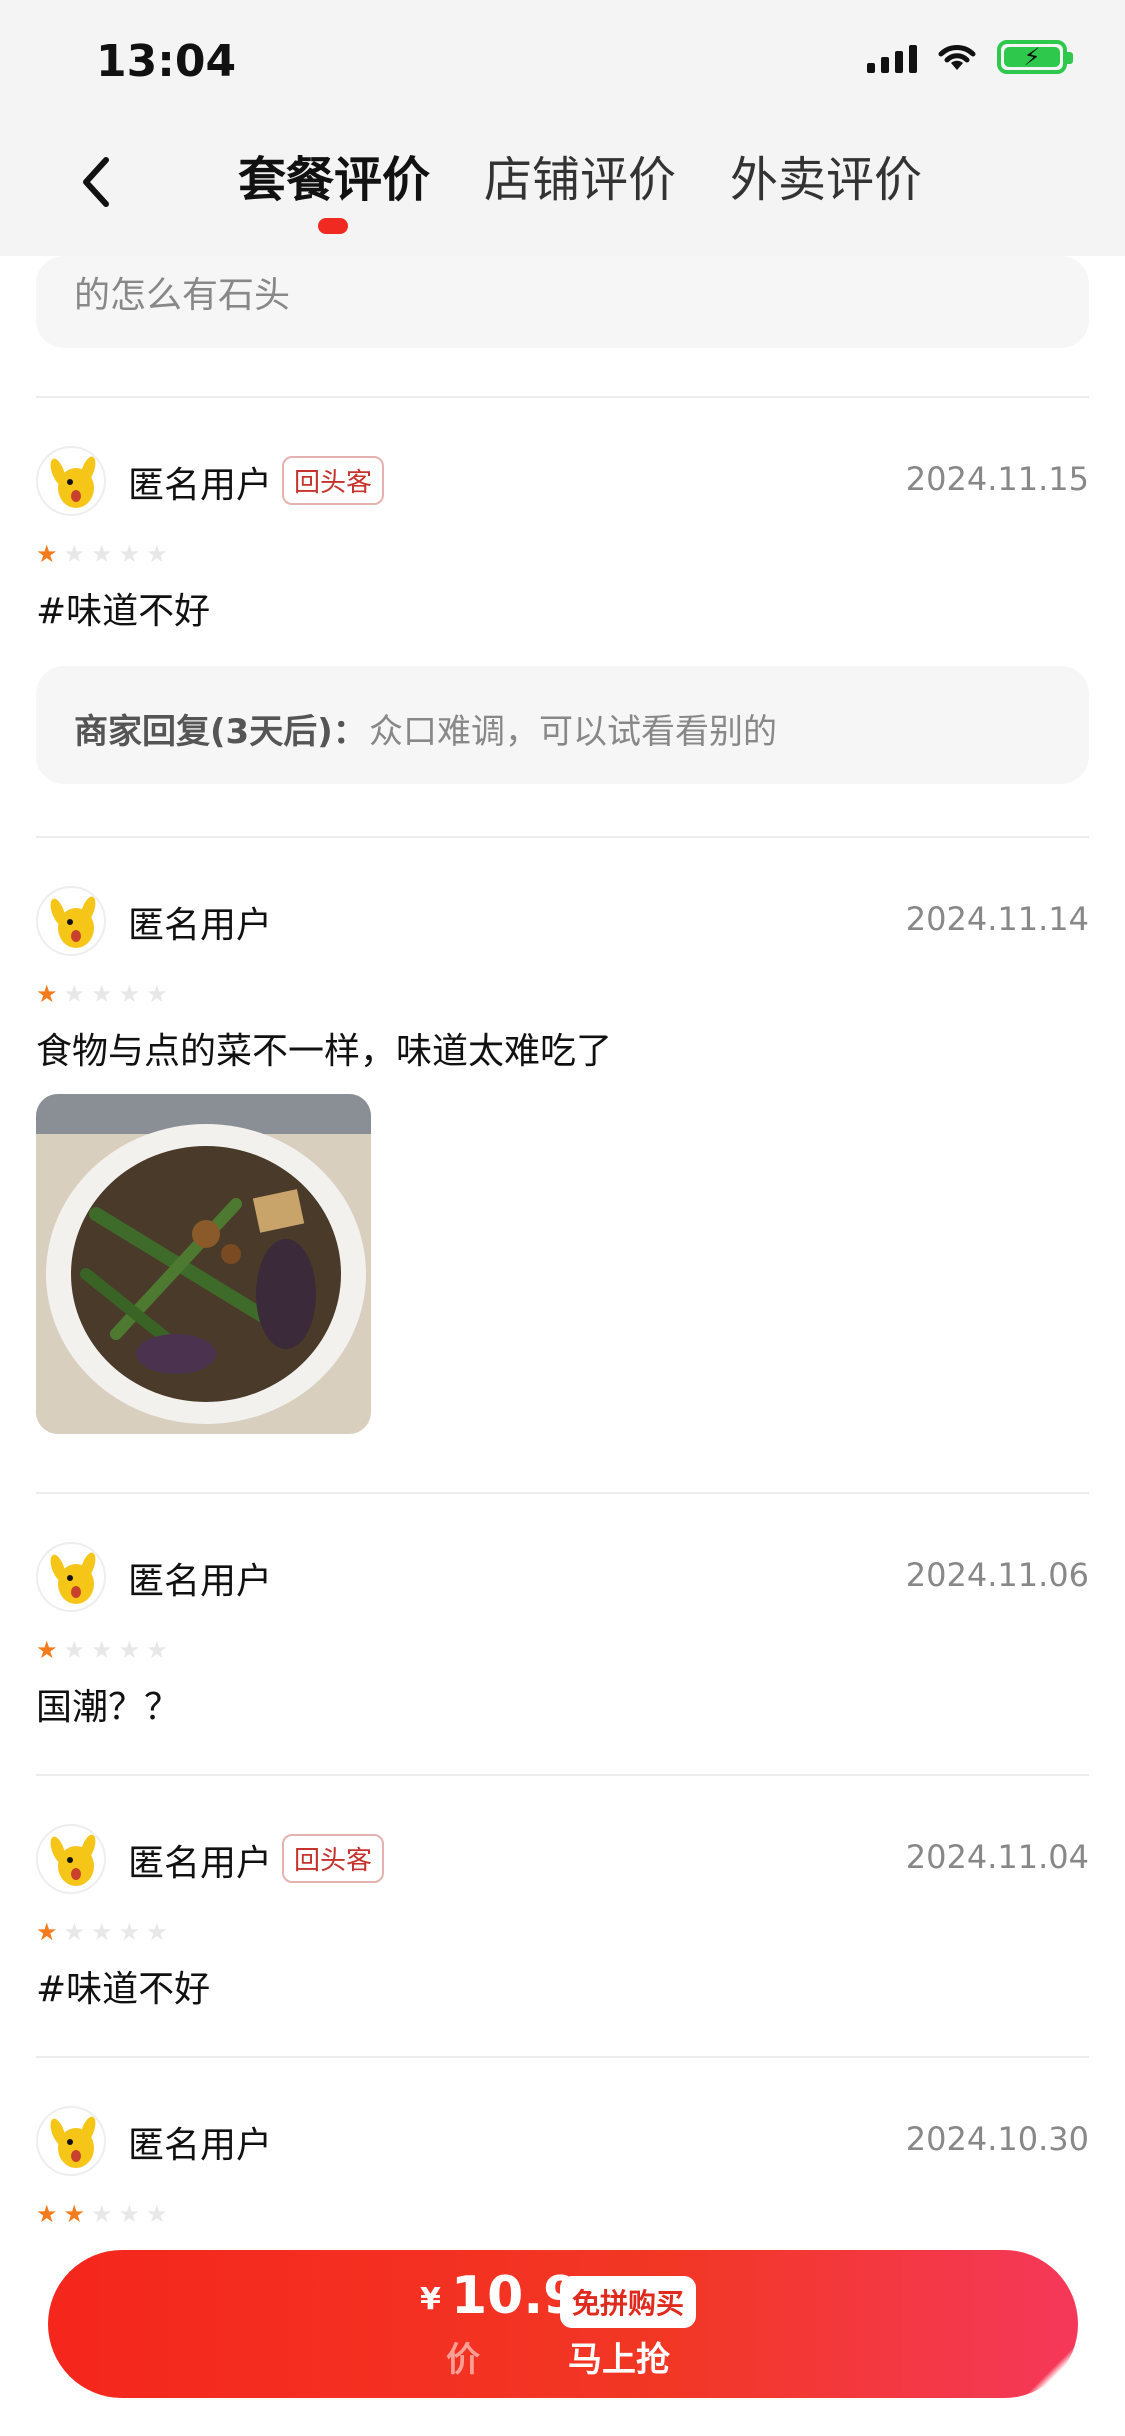 This screenshot has width=1125, height=2436. I want to click on buy-without-group-tag: 免拼购买, so click(628, 2302).